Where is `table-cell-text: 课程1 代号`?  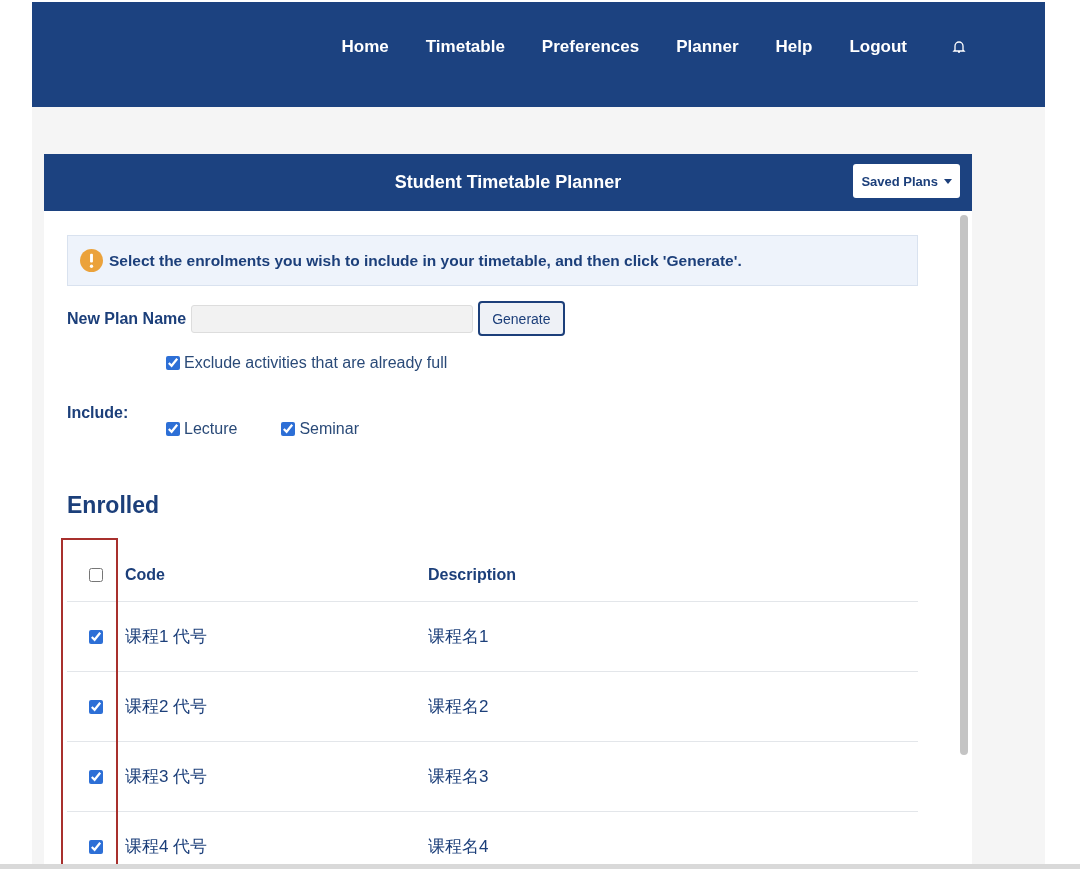
table-cell-text: 课程1 代号 is located at coordinates (167, 637).